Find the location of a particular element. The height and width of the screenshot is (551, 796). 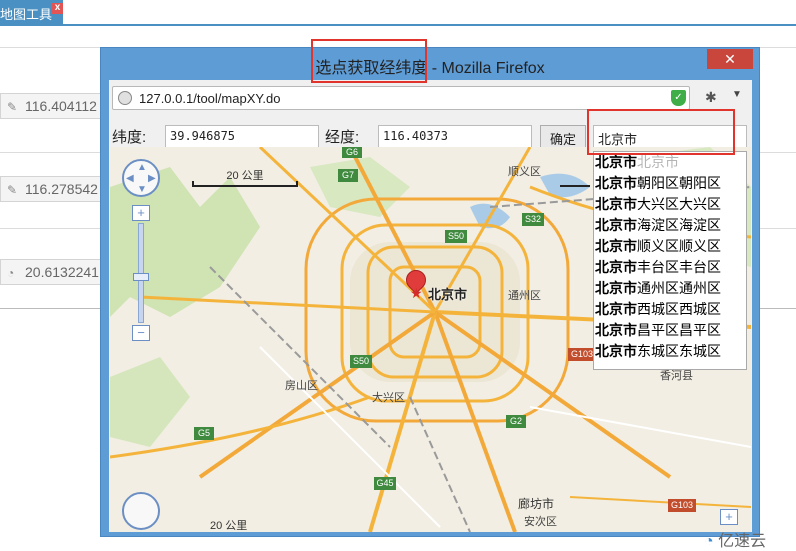

scale-label-bottom: 20 公里 is located at coordinates (229, 526).